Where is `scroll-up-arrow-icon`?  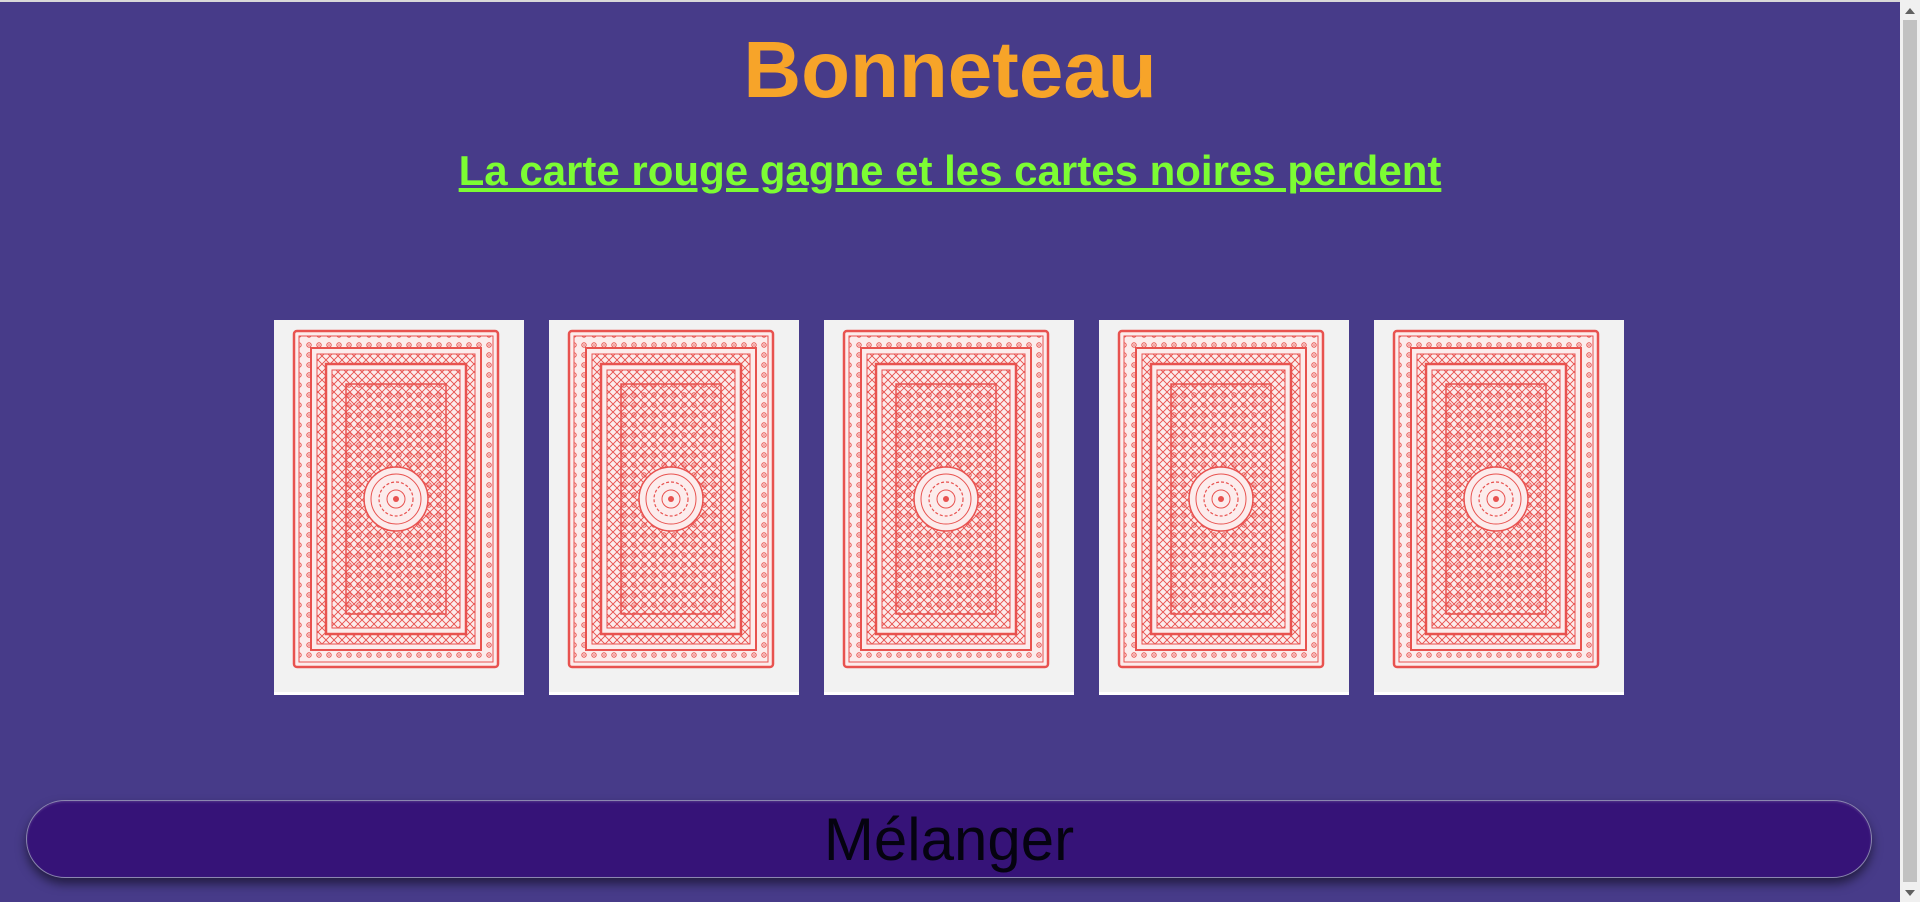
scroll-up-arrow-icon is located at coordinates (1910, 11).